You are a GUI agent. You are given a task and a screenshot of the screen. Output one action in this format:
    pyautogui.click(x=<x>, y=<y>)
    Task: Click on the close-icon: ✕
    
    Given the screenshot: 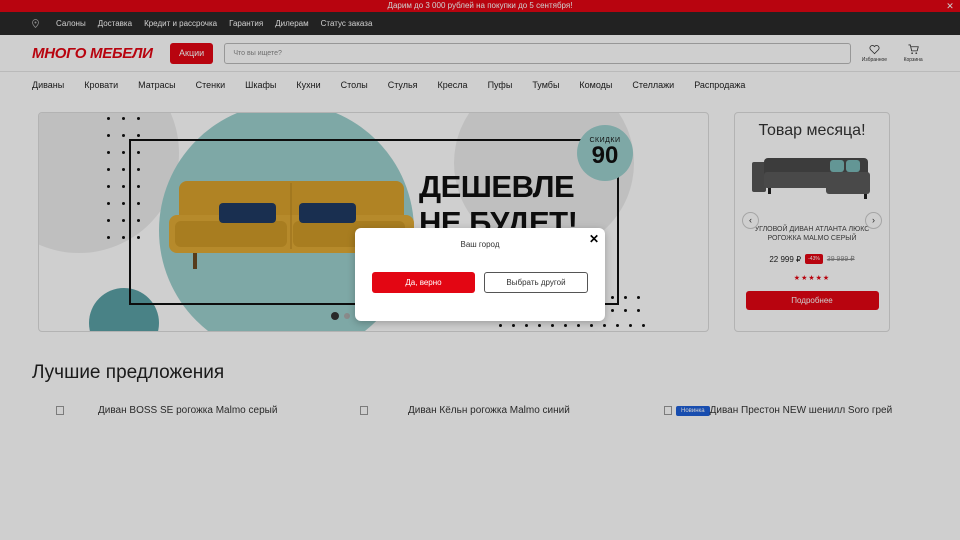 What is the action you would take?
    pyautogui.click(x=594, y=239)
    